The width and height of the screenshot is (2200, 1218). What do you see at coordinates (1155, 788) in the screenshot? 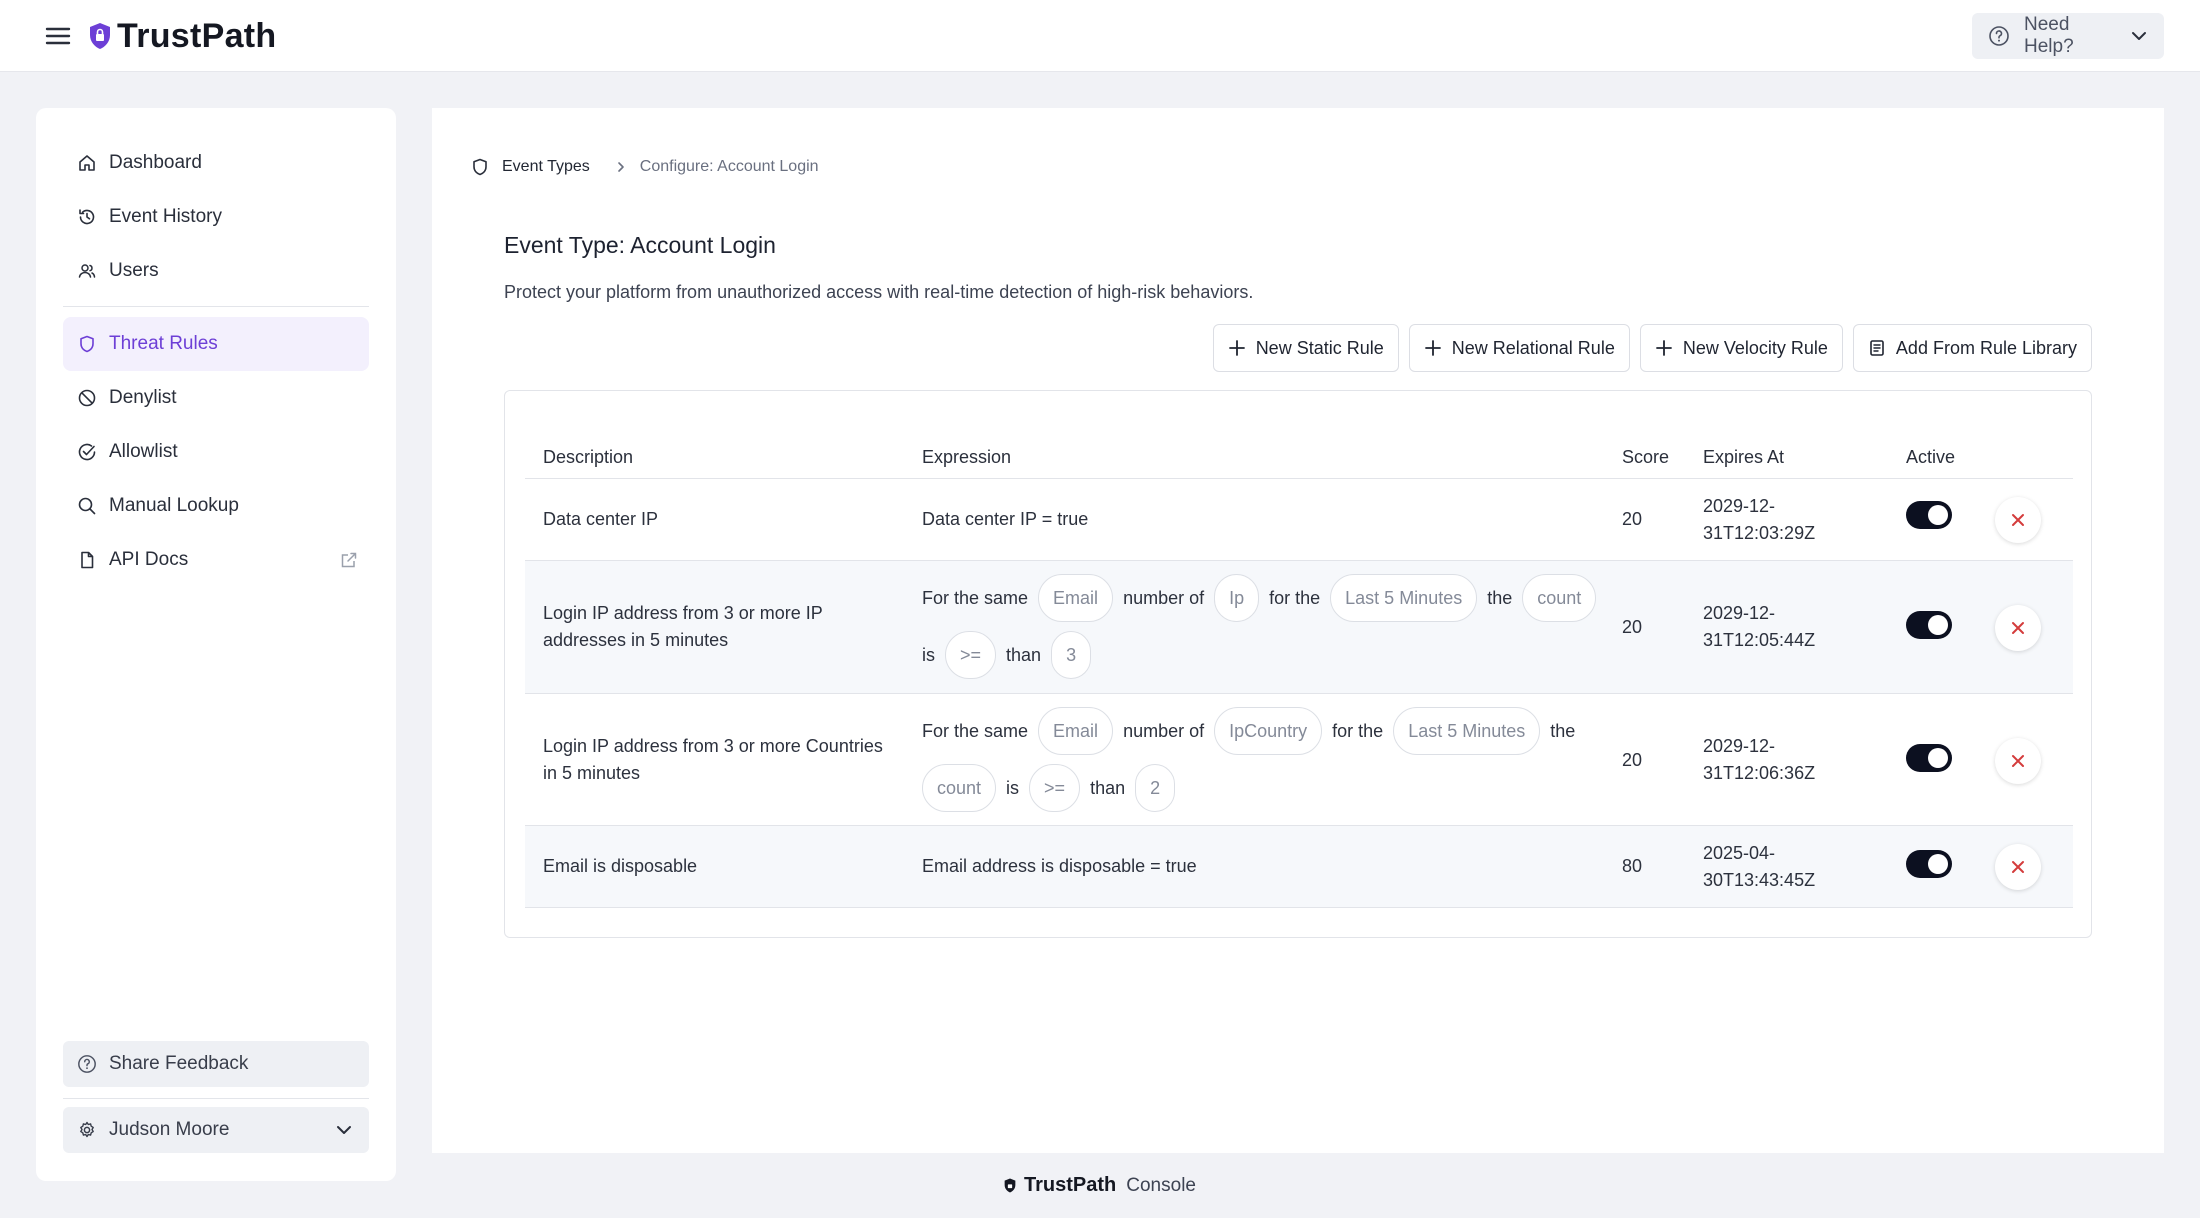
I see `expr-pill: 2` at bounding box center [1155, 788].